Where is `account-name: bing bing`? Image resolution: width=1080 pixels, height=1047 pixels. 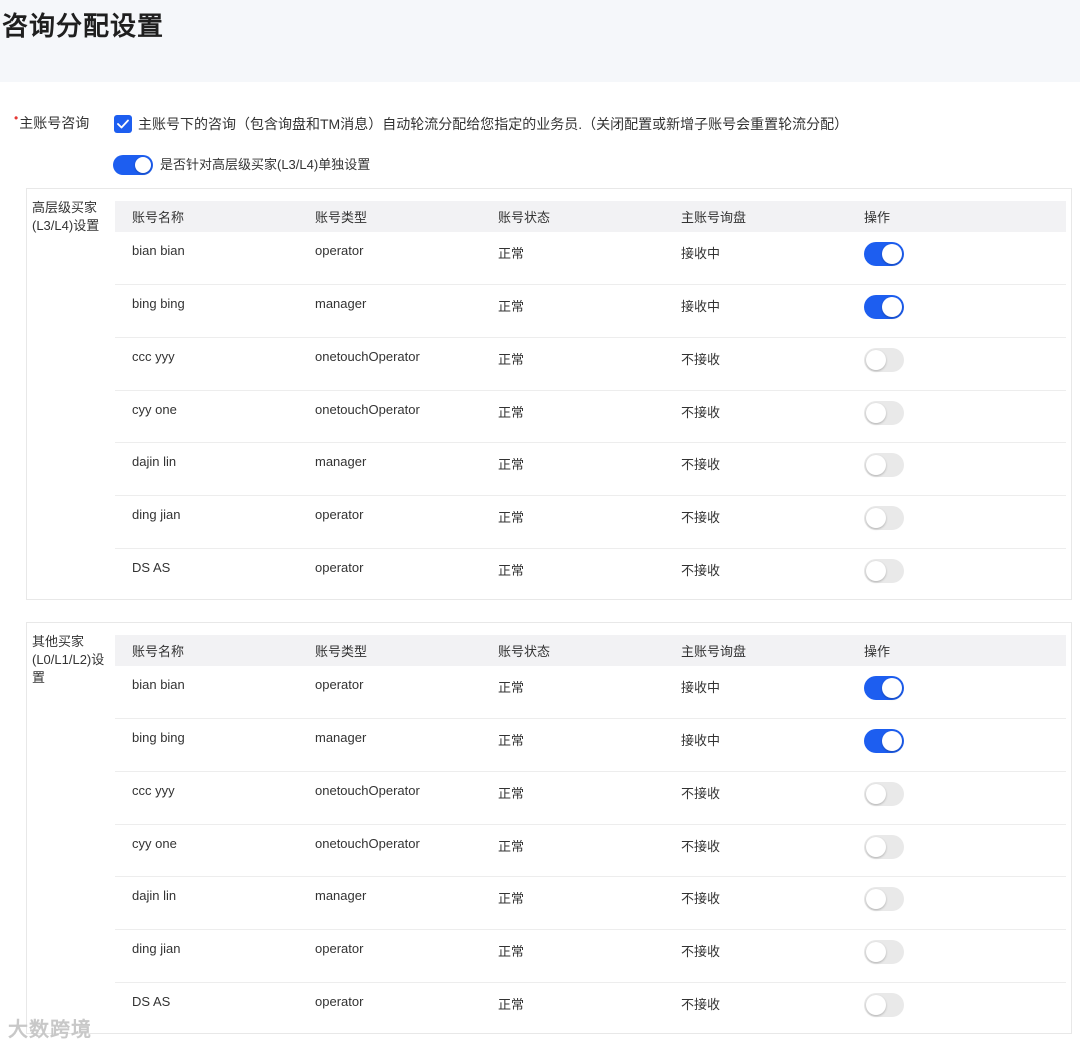
account-name: bing bing is located at coordinates (206, 745).